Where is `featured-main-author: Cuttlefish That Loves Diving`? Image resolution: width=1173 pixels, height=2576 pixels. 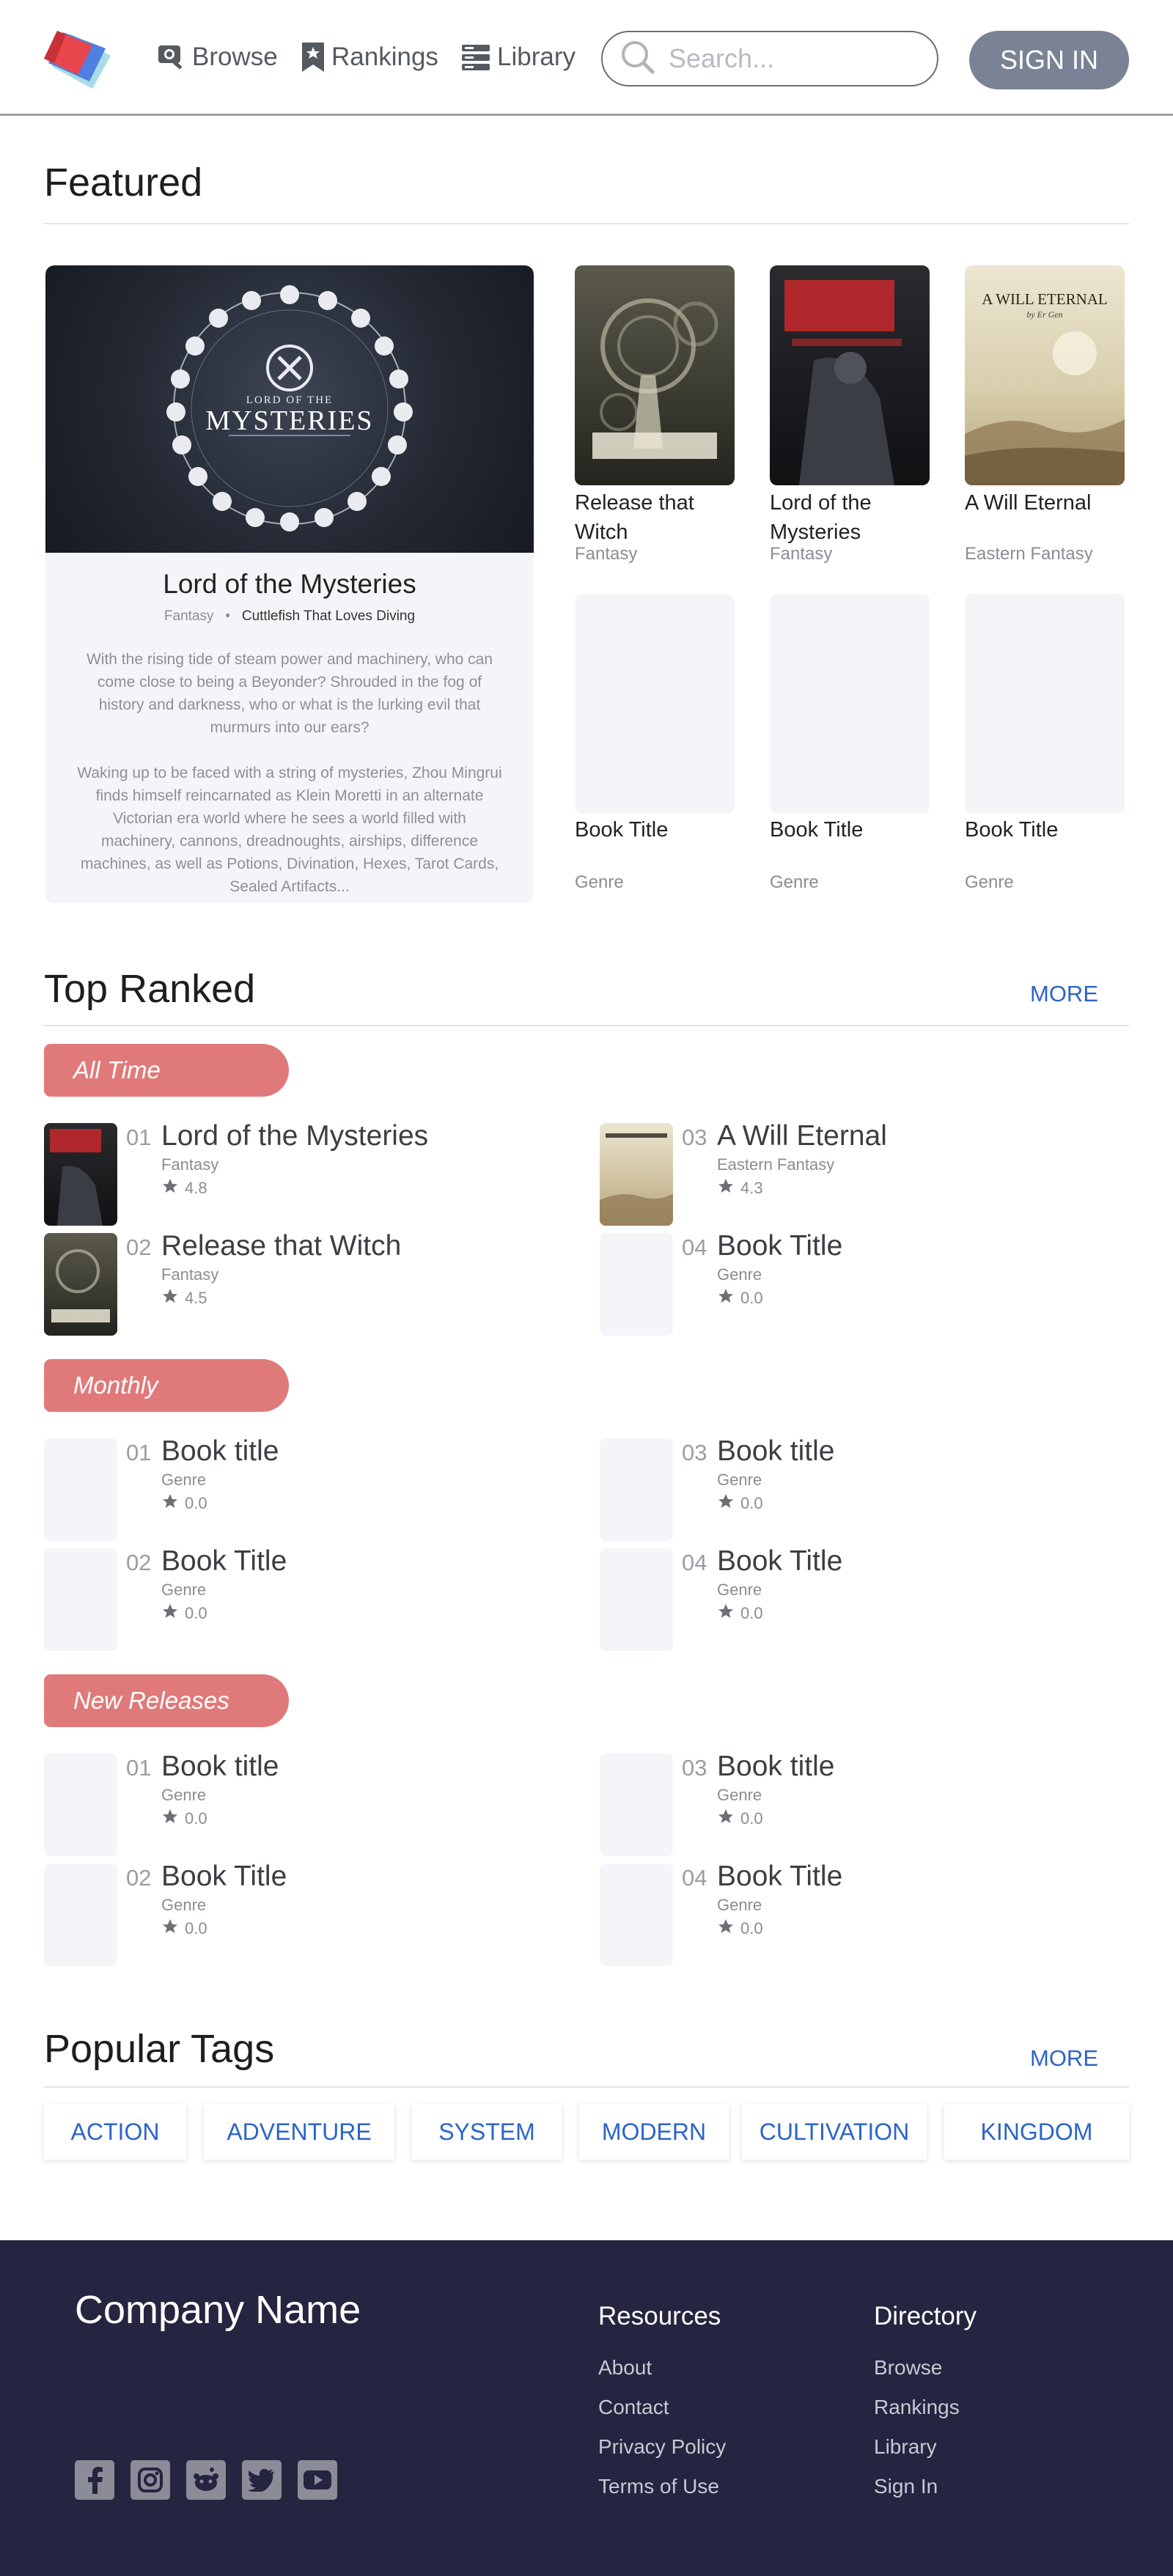 featured-main-author: Cuttlefish That Loves Diving is located at coordinates (328, 616).